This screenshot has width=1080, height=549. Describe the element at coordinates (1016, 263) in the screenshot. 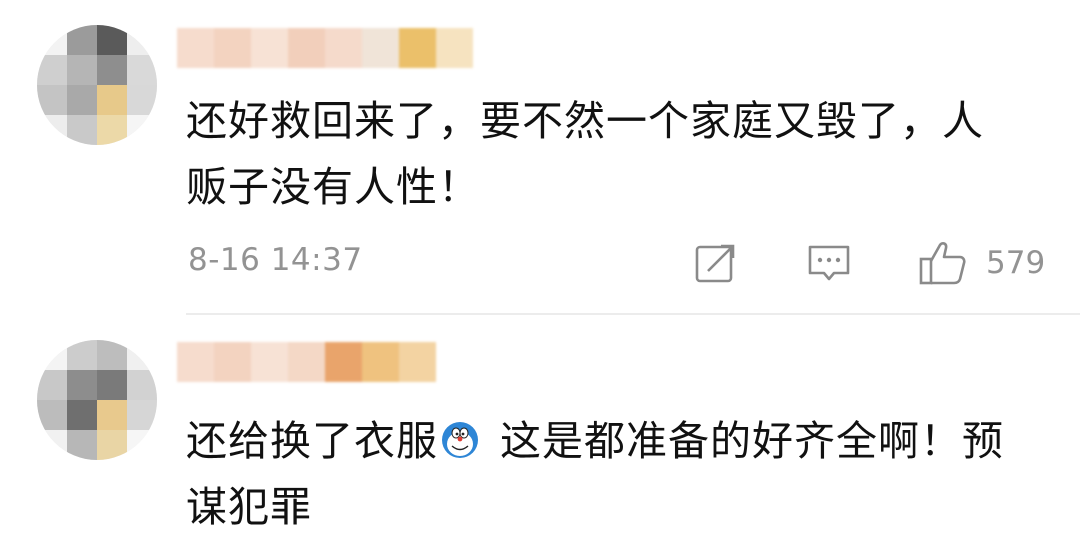

I see `like-count: 579` at that location.